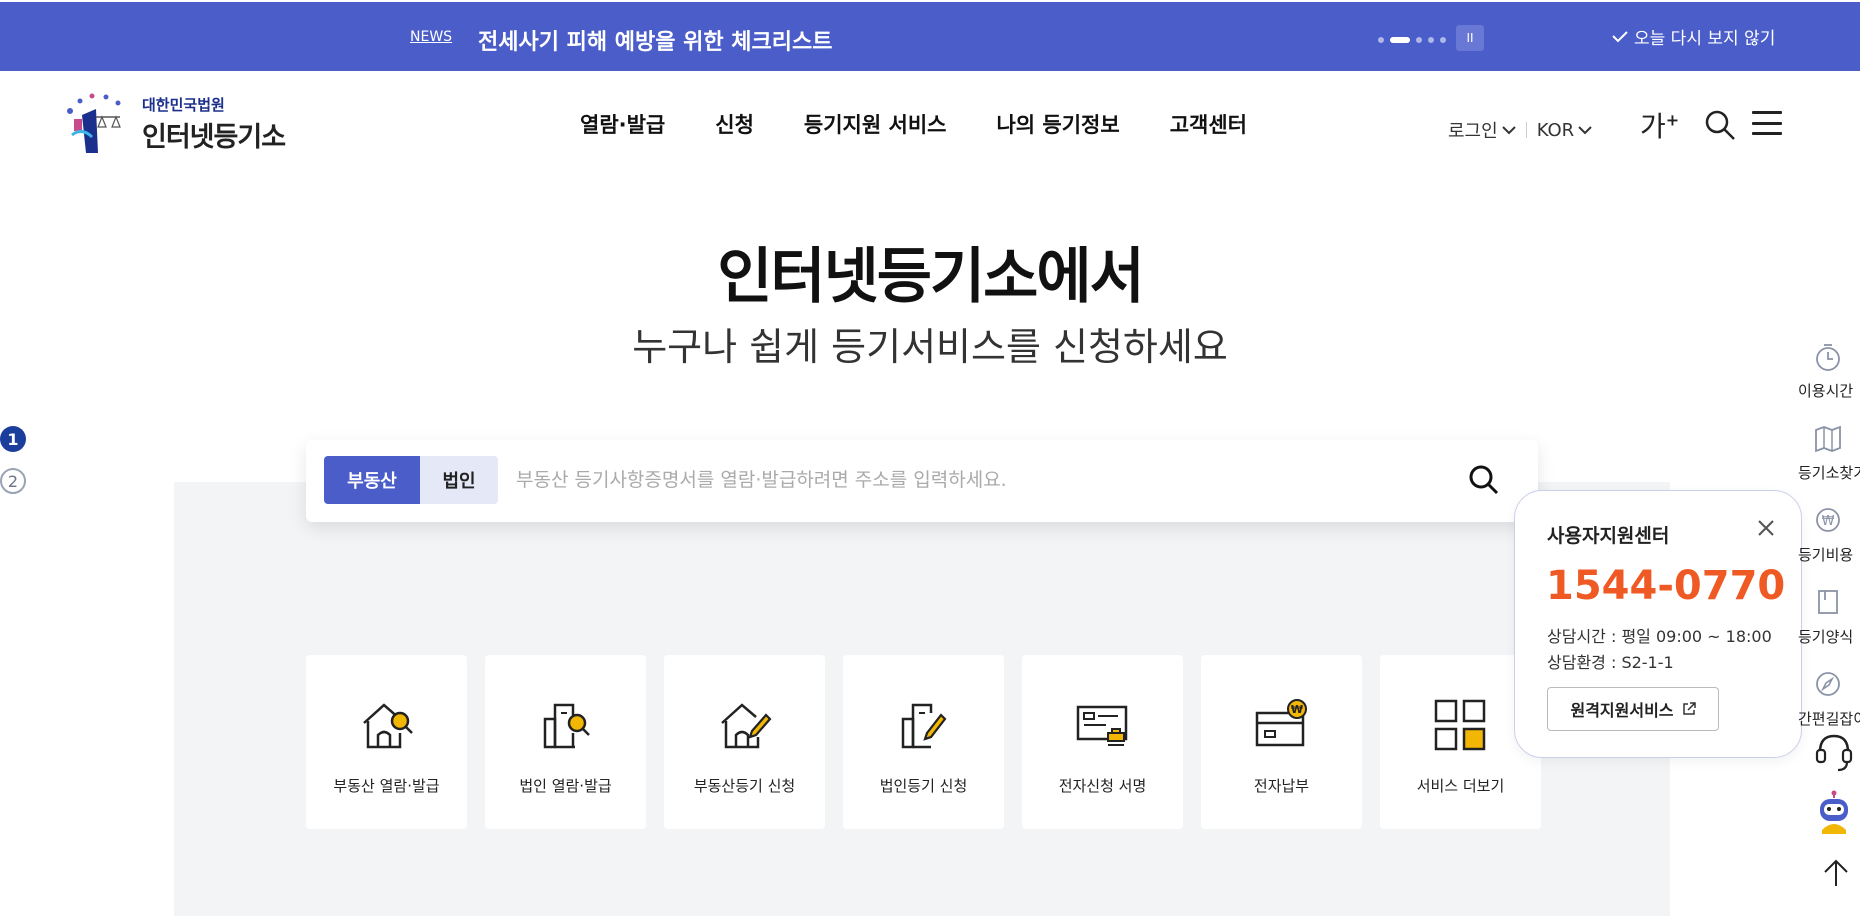  What do you see at coordinates (431, 37) in the screenshot?
I see `news-tag: NEWS` at bounding box center [431, 37].